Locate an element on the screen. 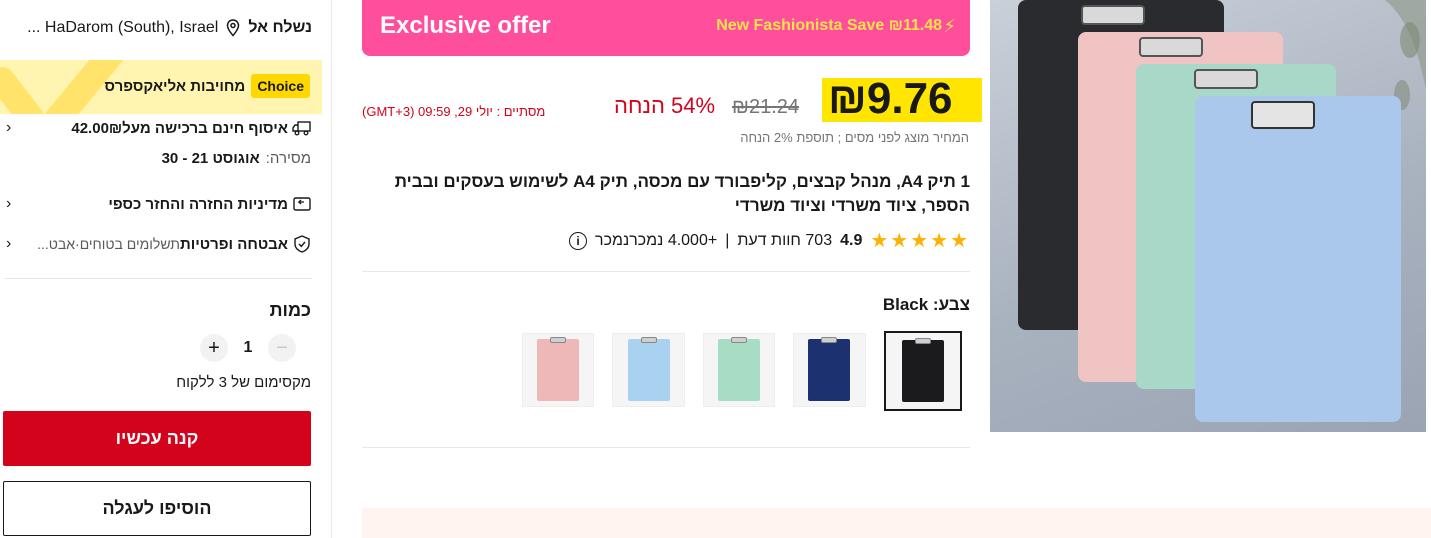  buy-now-button: קנה עכשיו is located at coordinates (157, 438).